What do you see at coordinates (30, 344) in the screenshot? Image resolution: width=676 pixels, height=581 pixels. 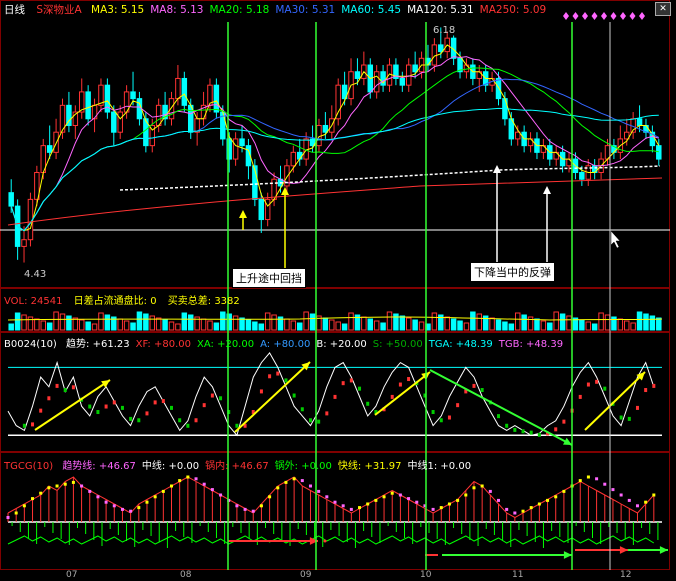 I see `b0024-name: B0024(10)` at bounding box center [30, 344].